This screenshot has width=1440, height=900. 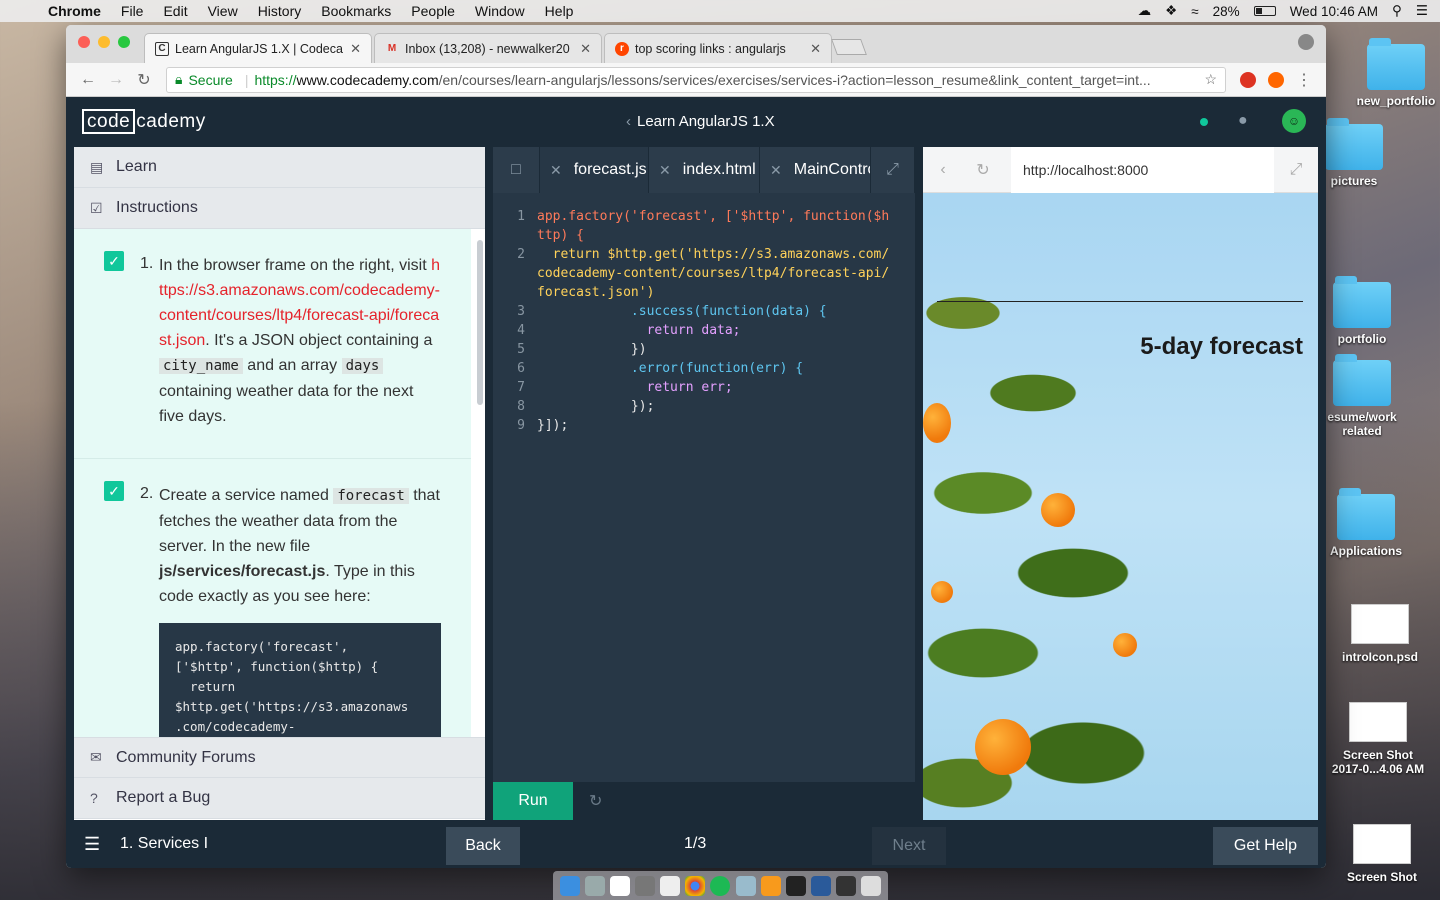 I want to click on menu-people: People, so click(x=433, y=11).